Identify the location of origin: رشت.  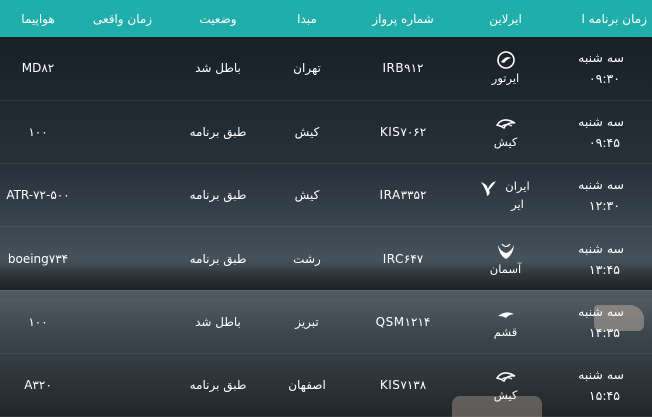
(307, 258).